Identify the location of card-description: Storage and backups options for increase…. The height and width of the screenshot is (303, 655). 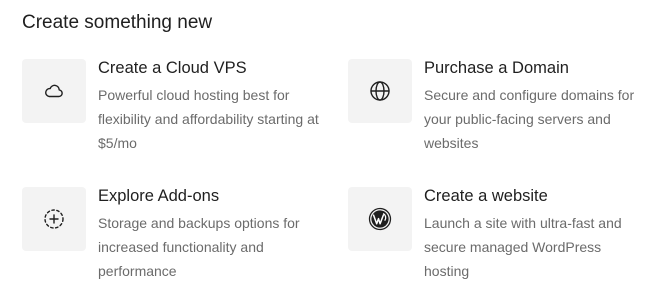
(199, 247).